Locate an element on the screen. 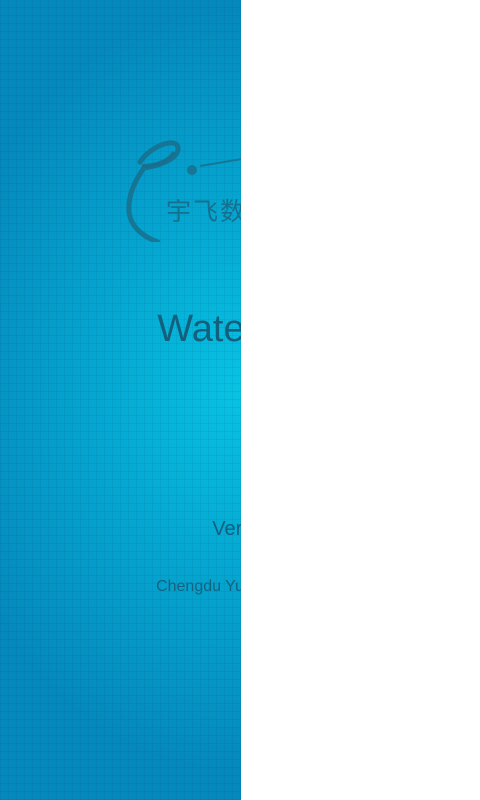 This screenshot has height=800, width=480. company-logo: 宇飞数 is located at coordinates (179, 187).